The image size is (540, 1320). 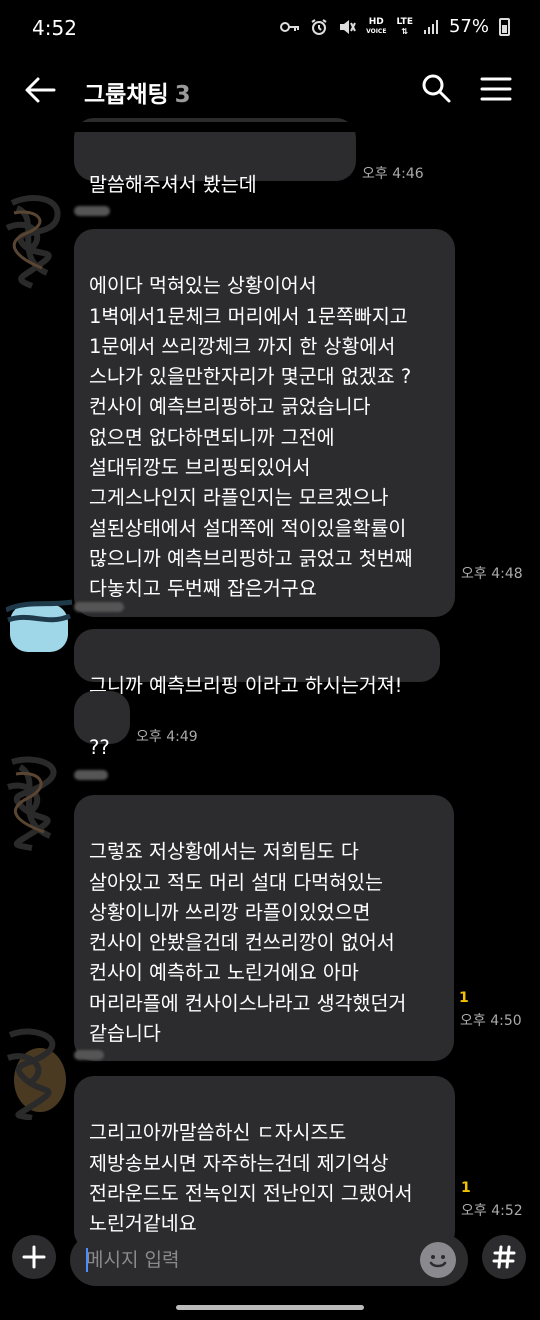 I want to click on chat-title: 그룹채팅 3, so click(x=137, y=92).